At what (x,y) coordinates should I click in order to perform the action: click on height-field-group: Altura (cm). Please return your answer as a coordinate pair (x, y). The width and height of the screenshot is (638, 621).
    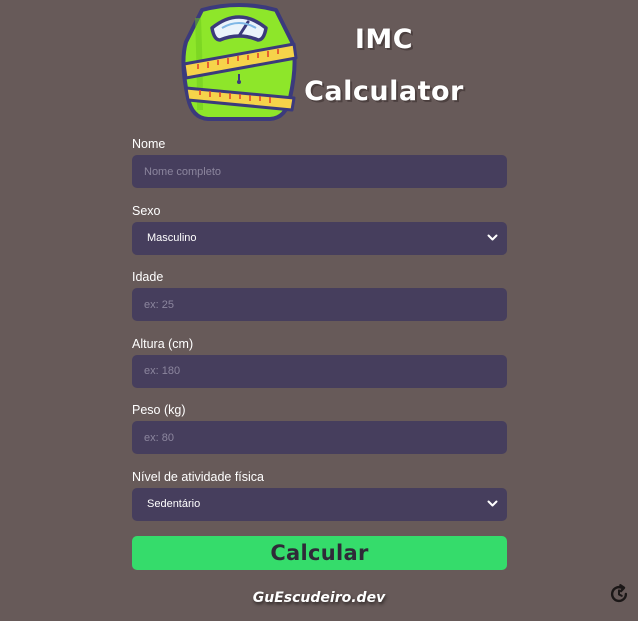
    Looking at the image, I should click on (319, 370).